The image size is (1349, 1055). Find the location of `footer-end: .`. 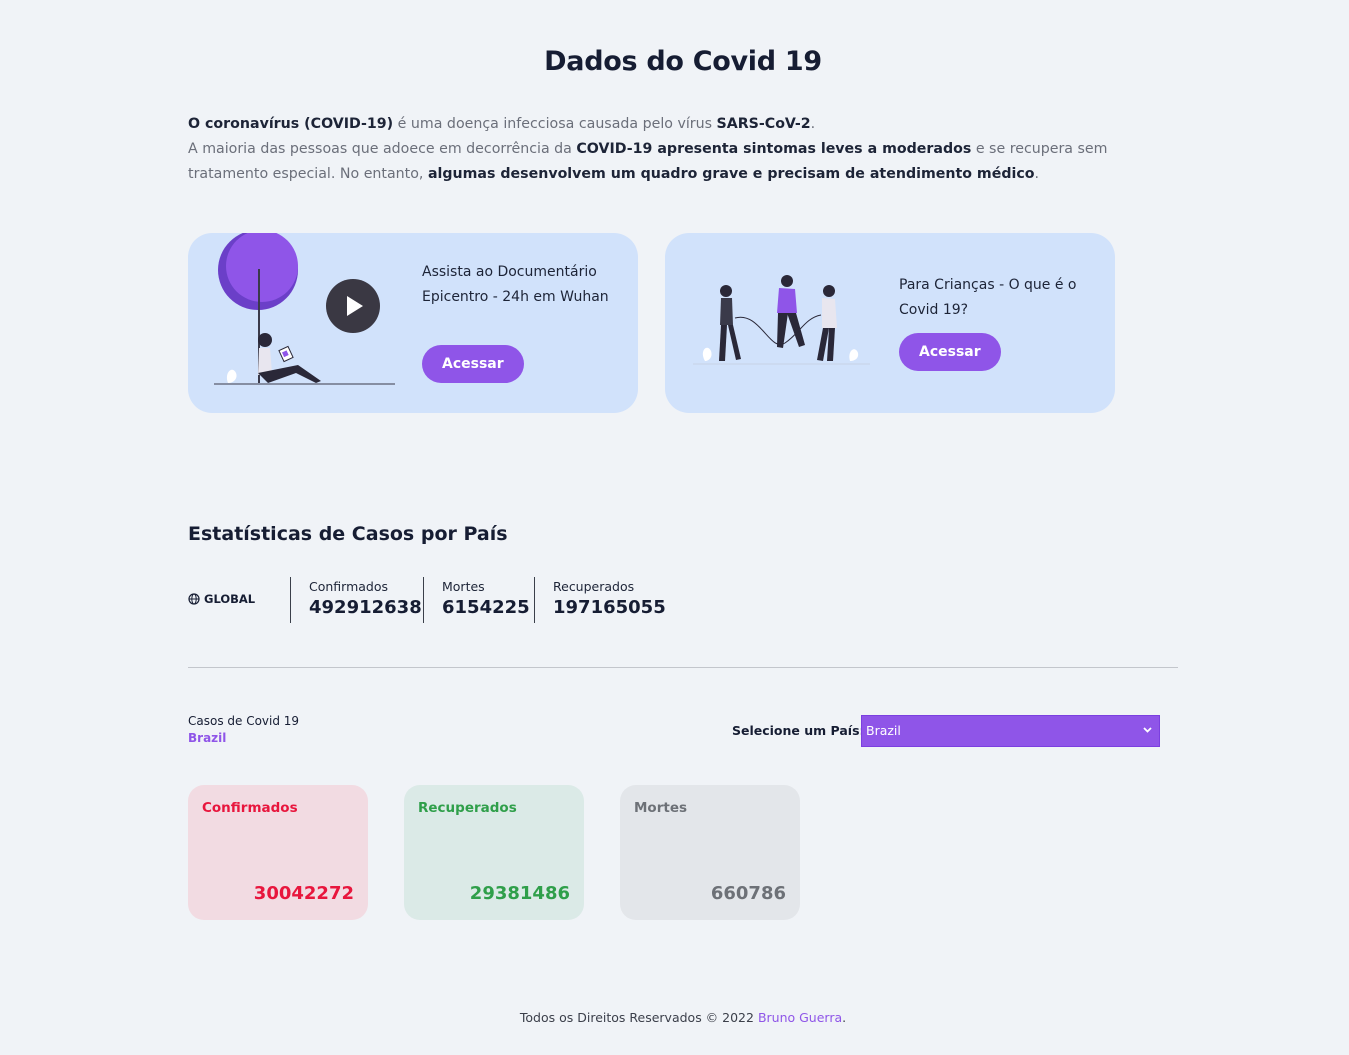

footer-end: . is located at coordinates (844, 1017).